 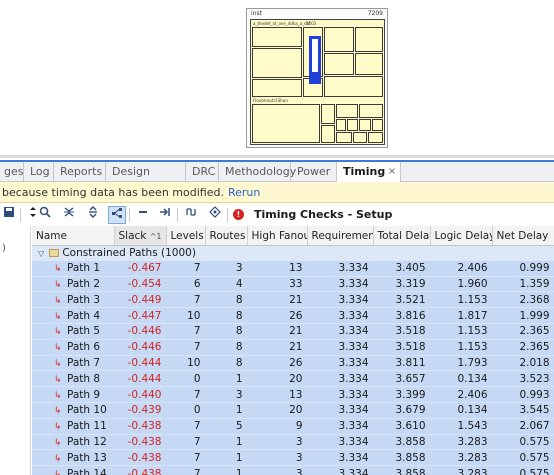 What do you see at coordinates (12, 172) in the screenshot?
I see `tab-messages: ges` at bounding box center [12, 172].